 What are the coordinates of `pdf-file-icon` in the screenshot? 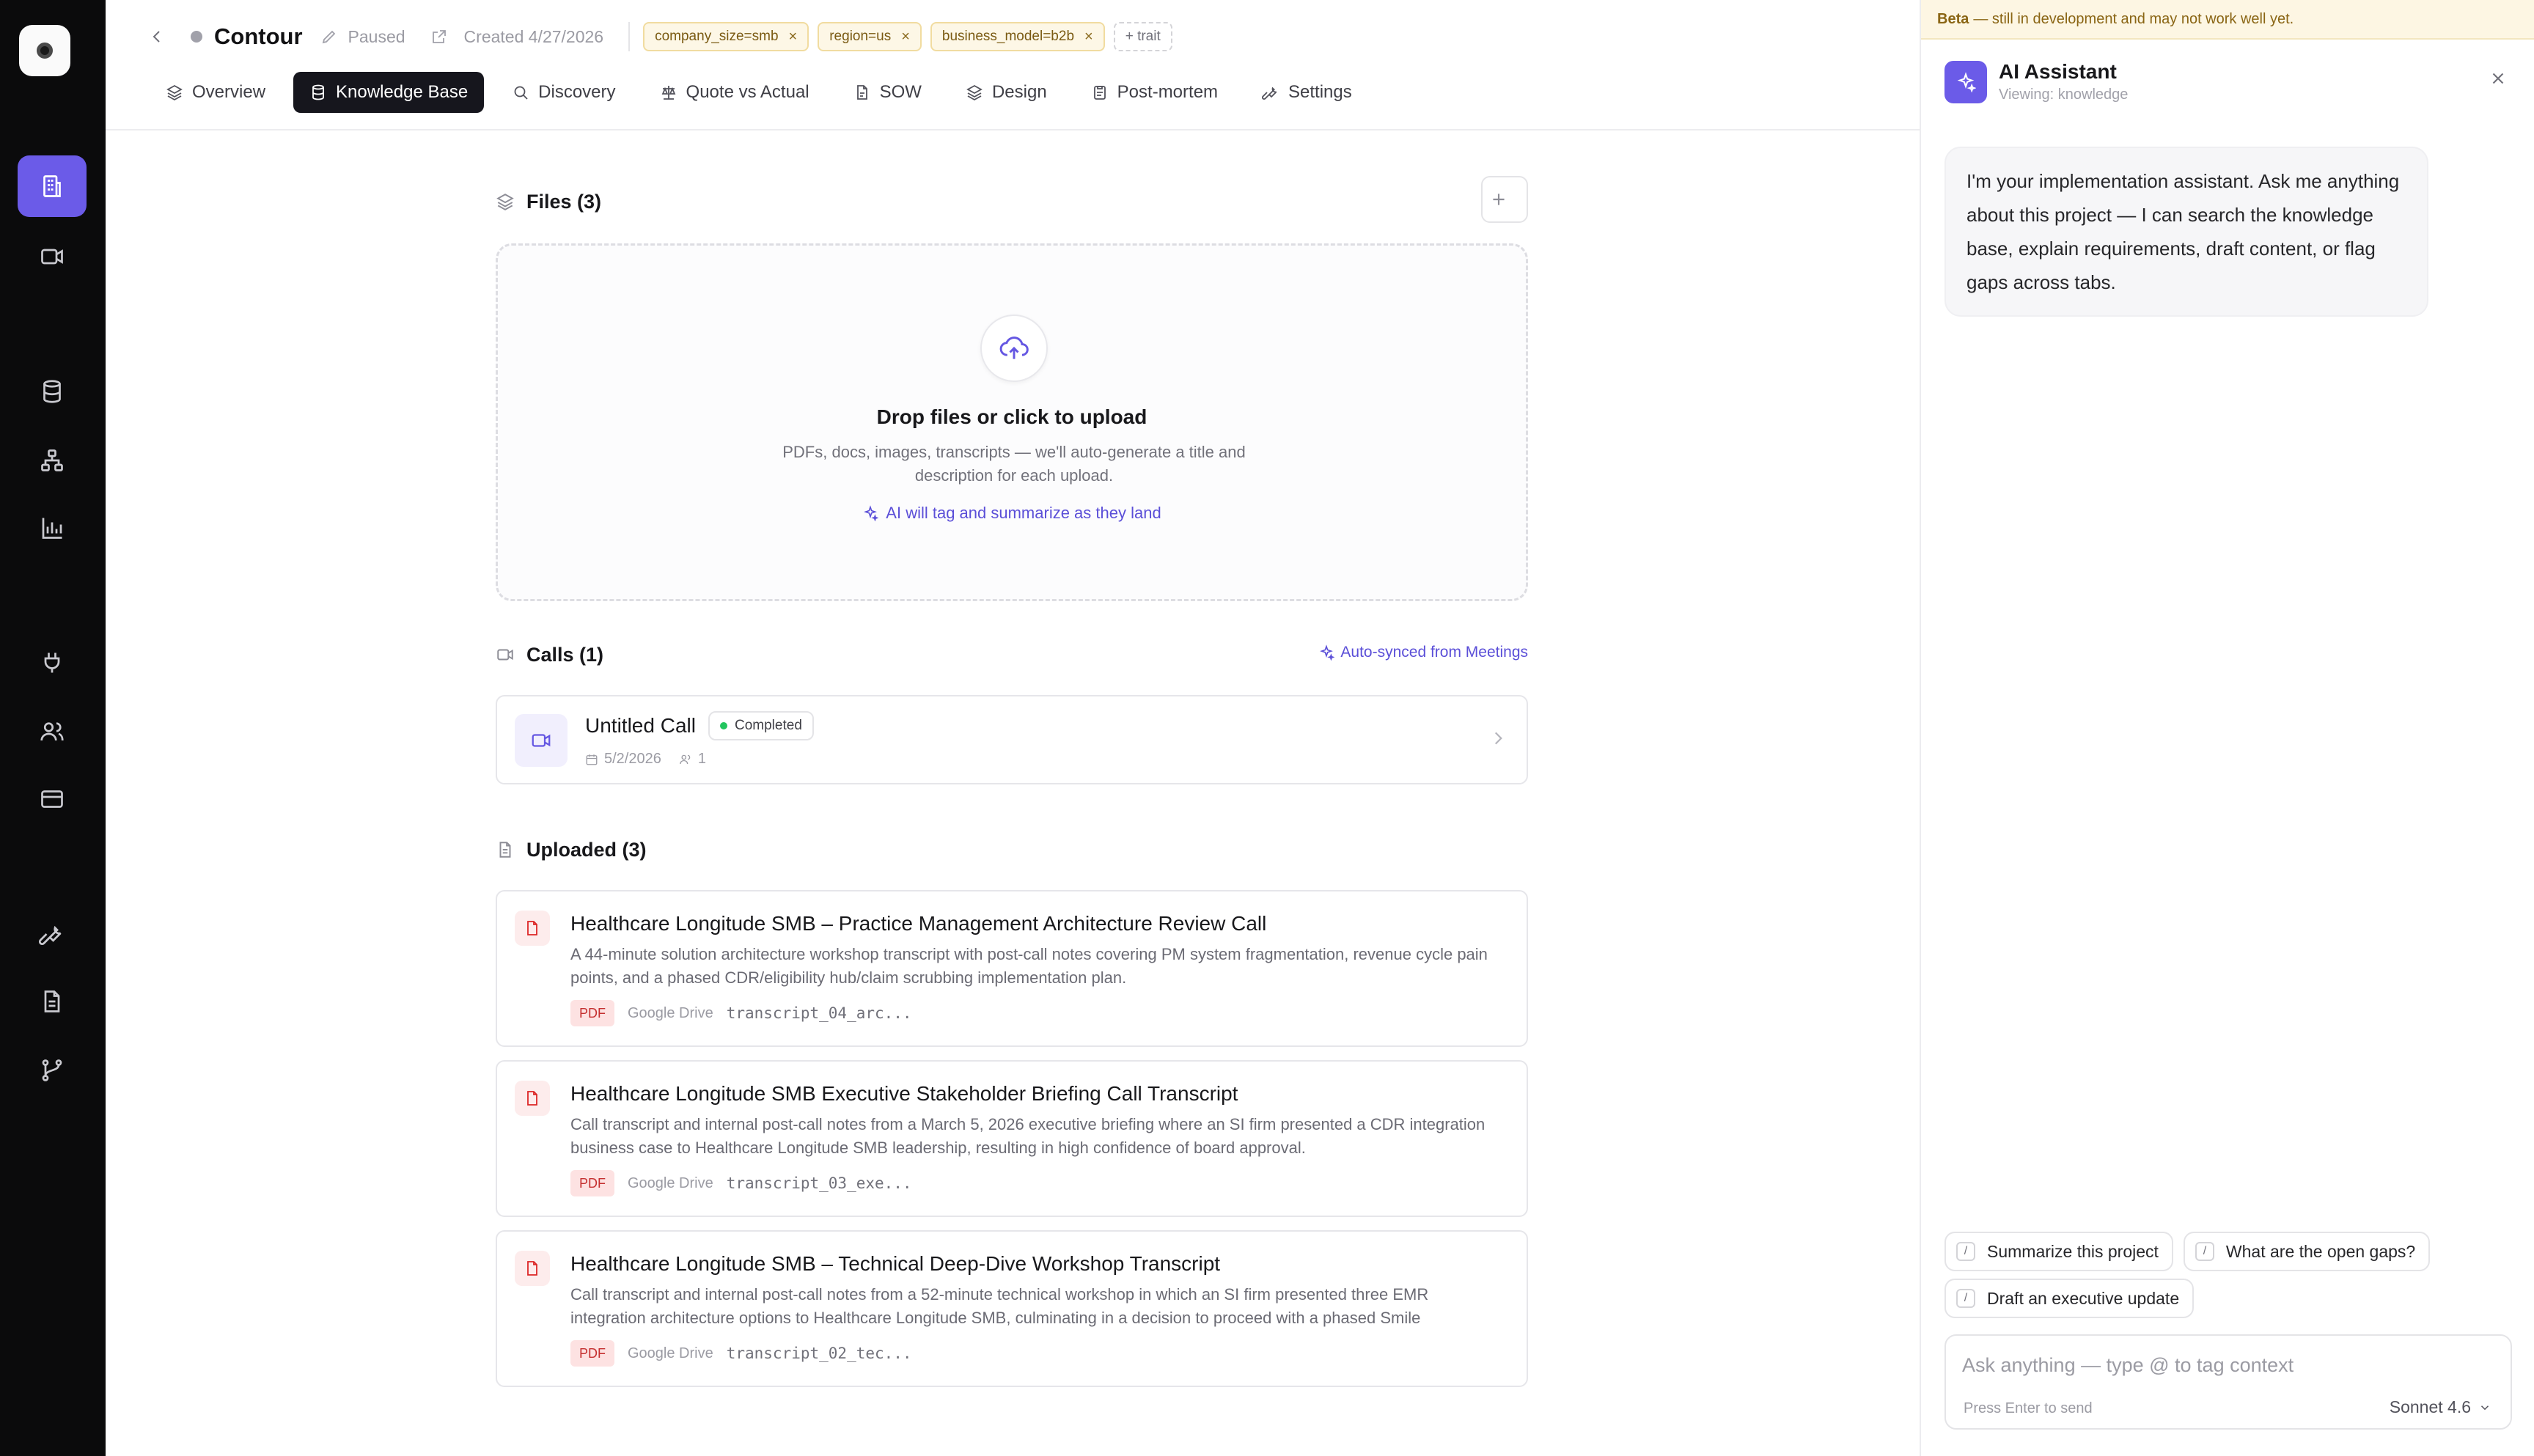 It's located at (532, 1098).